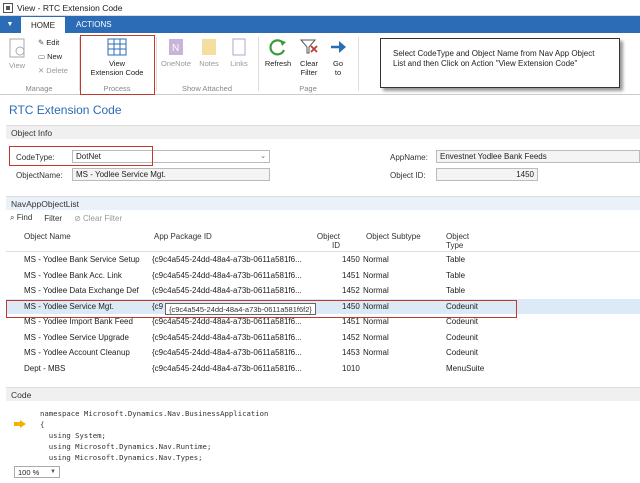 This screenshot has width=640, height=483. I want to click on object-info-header: Object Info, so click(323, 132).